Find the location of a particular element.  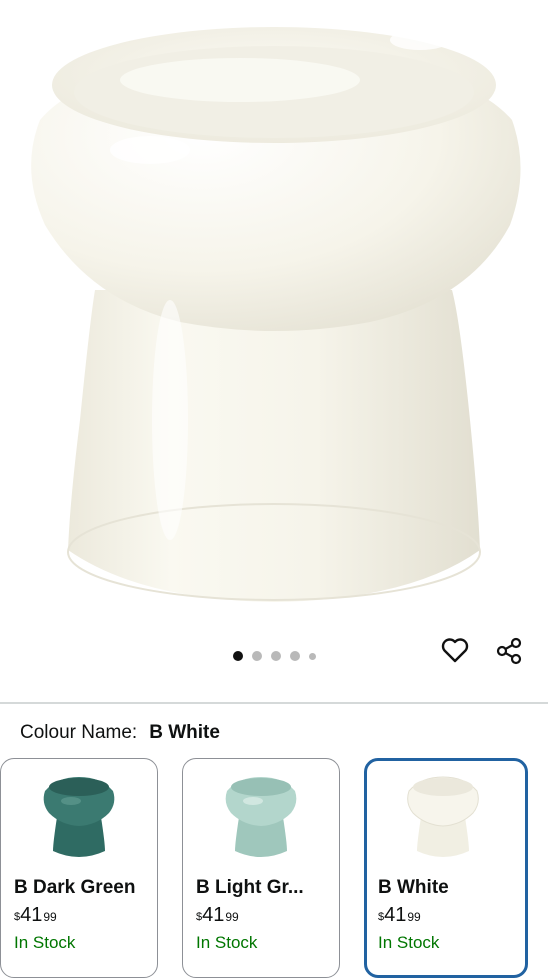

colour-selection-label: Colour Name: B White is located at coordinates (120, 733).